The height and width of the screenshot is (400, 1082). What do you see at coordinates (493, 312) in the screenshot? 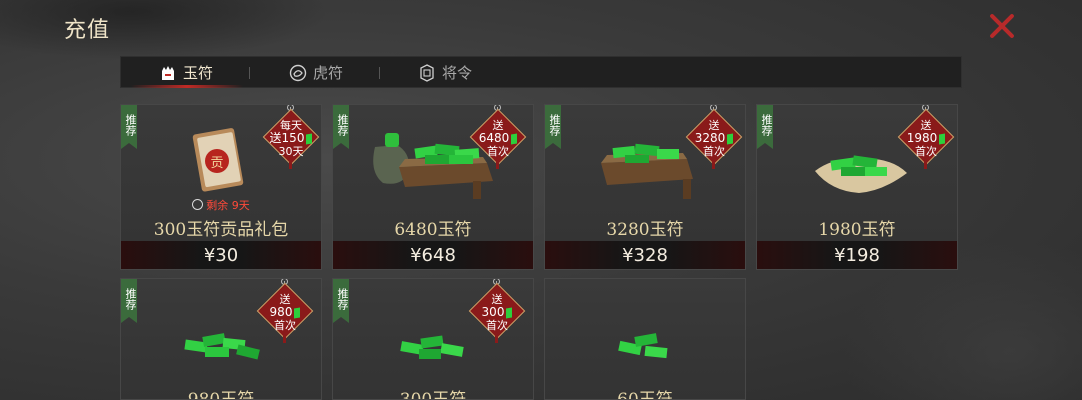
I see `tag-amount: 300` at bounding box center [493, 312].